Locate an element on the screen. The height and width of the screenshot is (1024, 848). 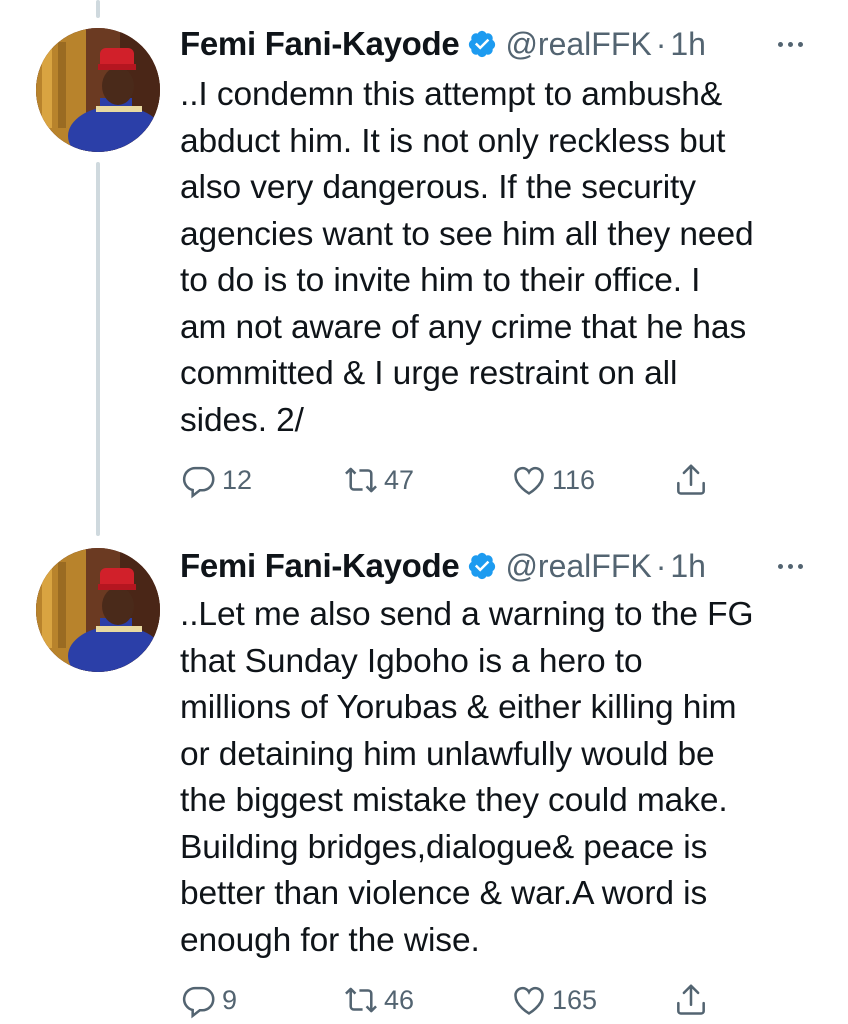
retweet-count: 46 is located at coordinates (399, 999).